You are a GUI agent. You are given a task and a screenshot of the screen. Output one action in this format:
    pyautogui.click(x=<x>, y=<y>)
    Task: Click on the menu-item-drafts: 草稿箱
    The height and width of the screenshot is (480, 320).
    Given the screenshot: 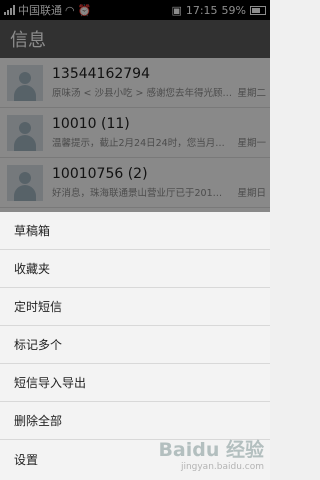 What is the action you would take?
    pyautogui.click(x=135, y=231)
    